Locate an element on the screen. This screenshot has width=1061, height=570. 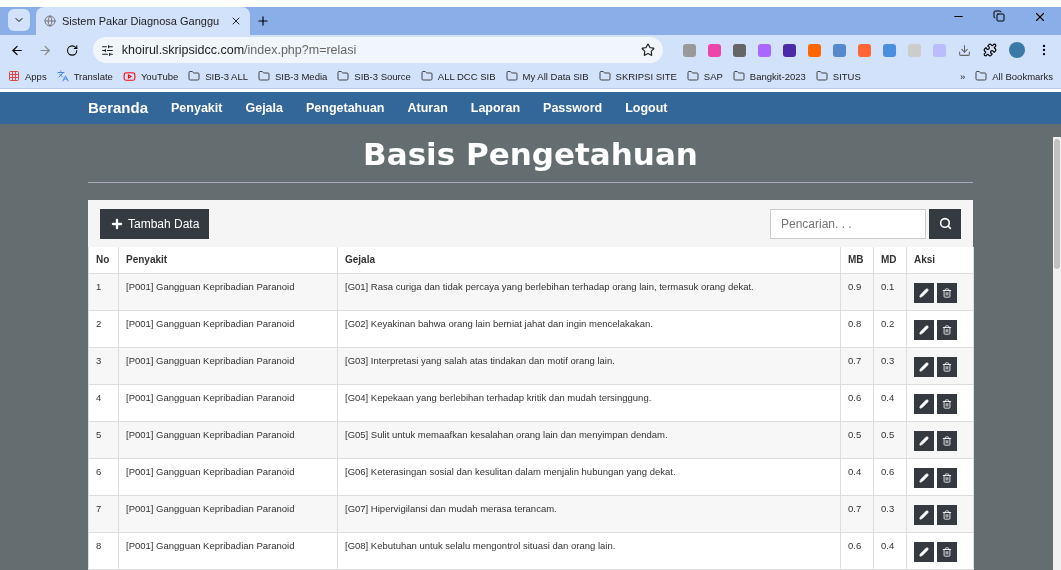
search-field: Pencarian. . . is located at coordinates (848, 223).